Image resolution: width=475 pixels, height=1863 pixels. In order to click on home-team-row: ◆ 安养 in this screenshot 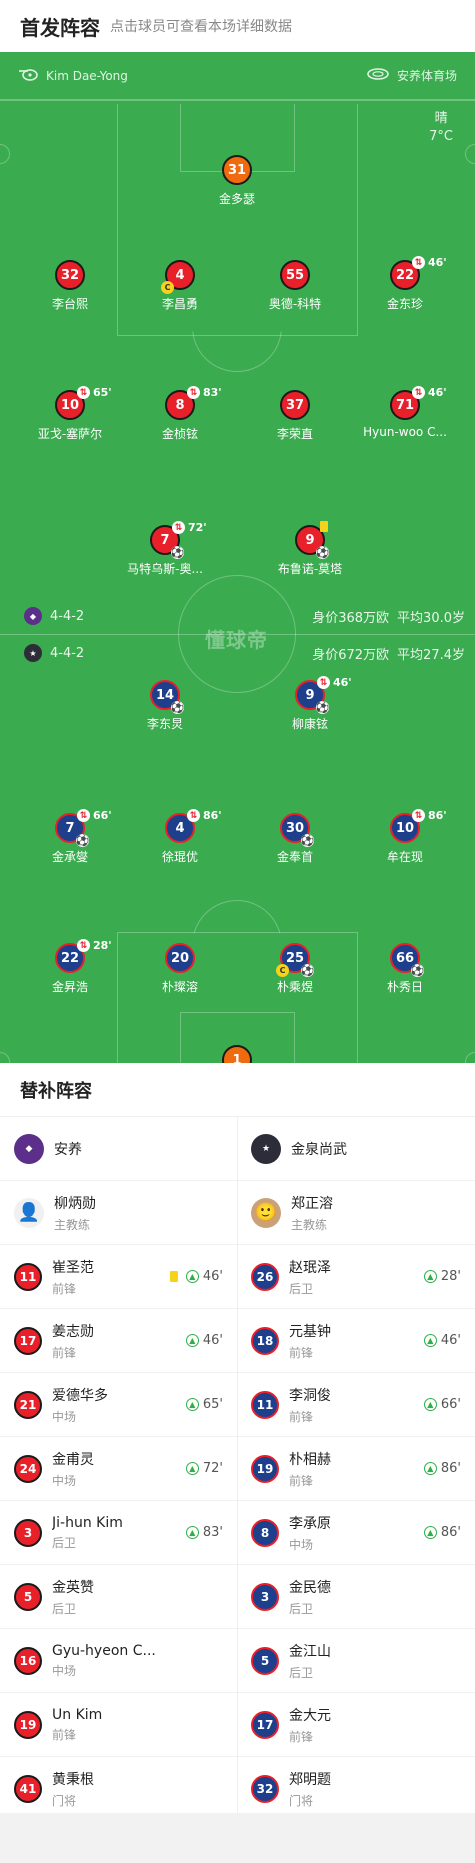, I will do `click(118, 1149)`.